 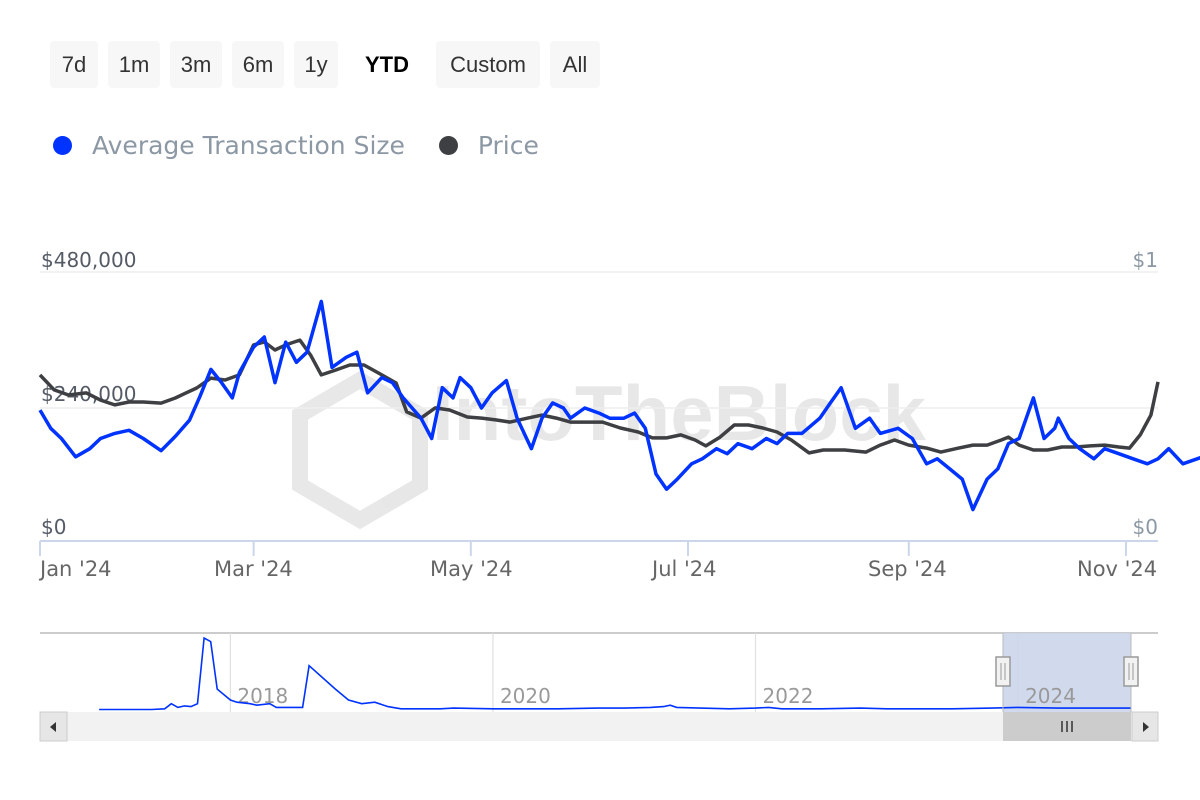 What do you see at coordinates (1145, 726) in the screenshot?
I see `scroll-right-button` at bounding box center [1145, 726].